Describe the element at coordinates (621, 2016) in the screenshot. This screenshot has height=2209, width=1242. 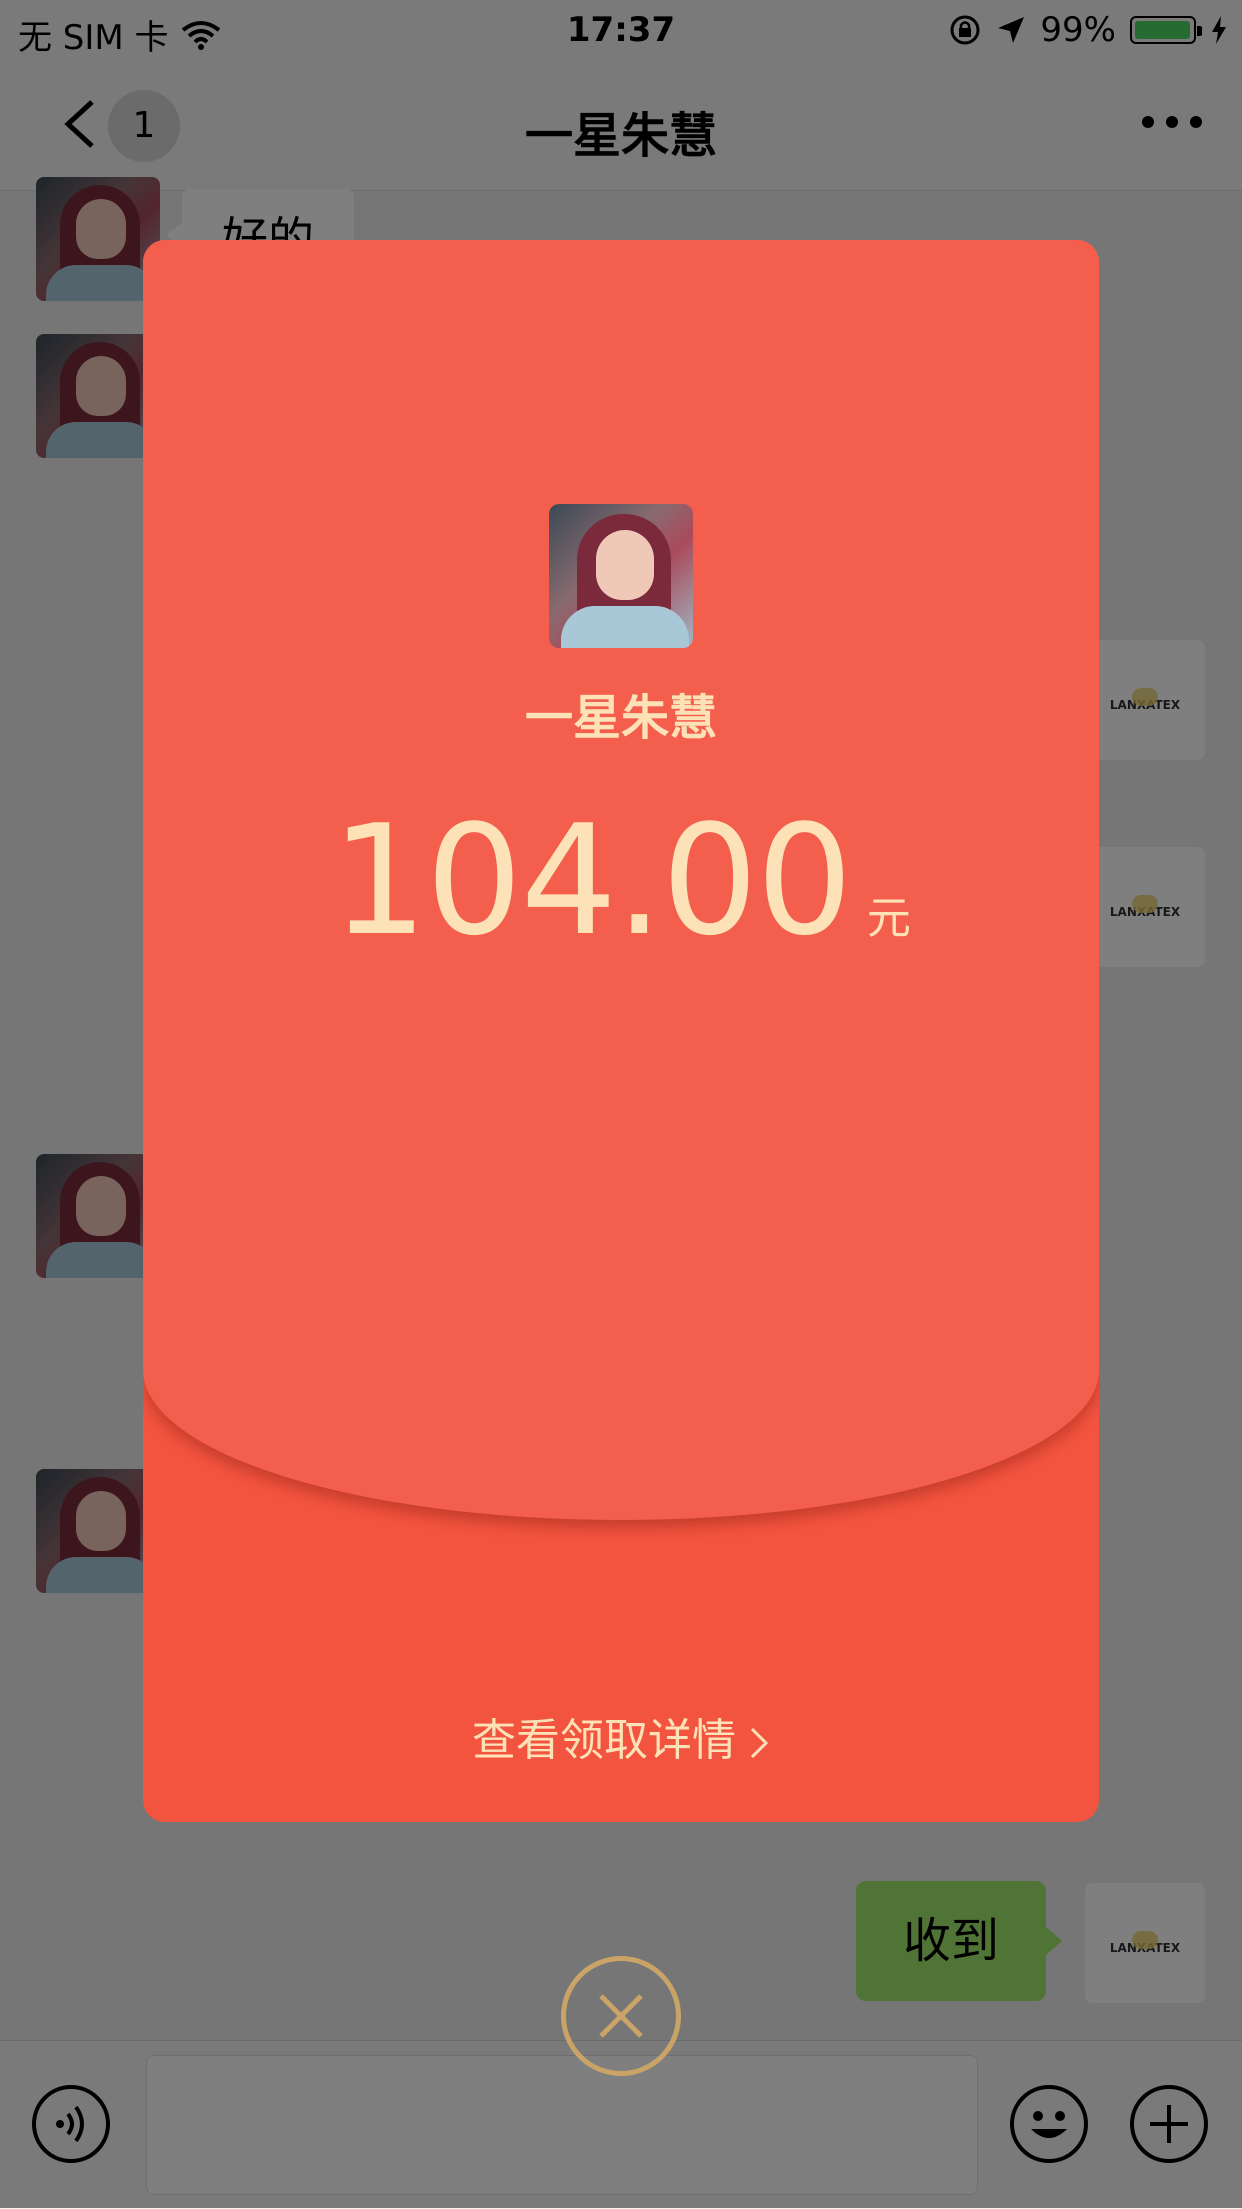
I see `close-icon` at that location.